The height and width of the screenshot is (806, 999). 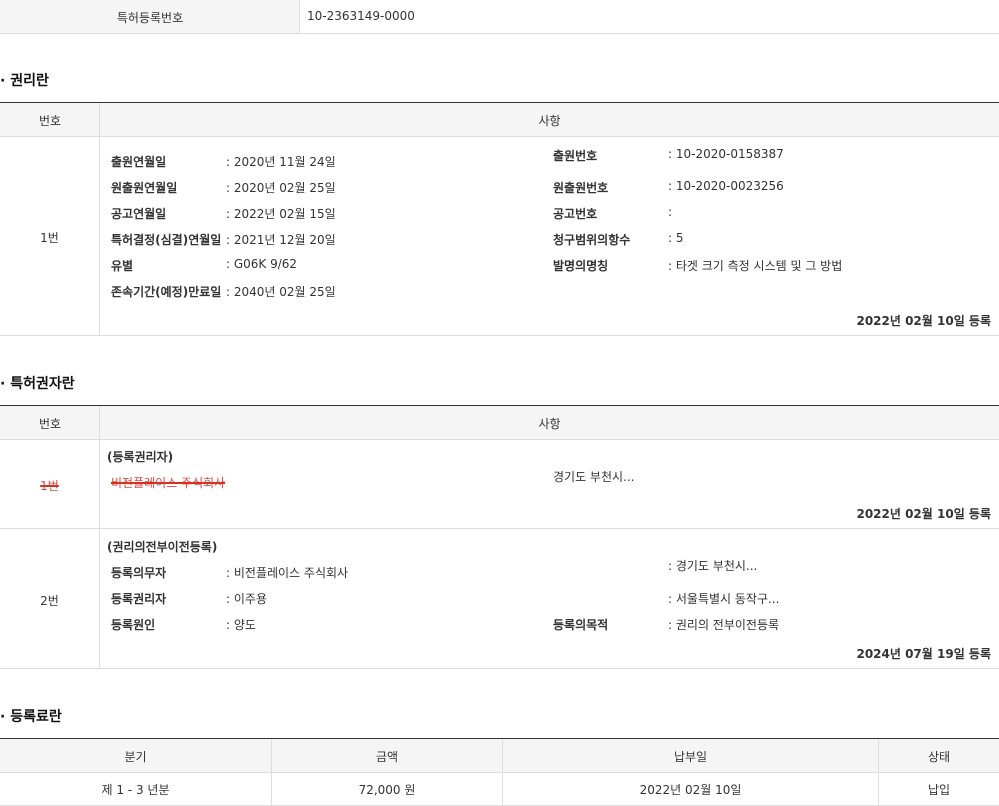 I want to click on purpose-label: 등록의목적, so click(x=581, y=625).